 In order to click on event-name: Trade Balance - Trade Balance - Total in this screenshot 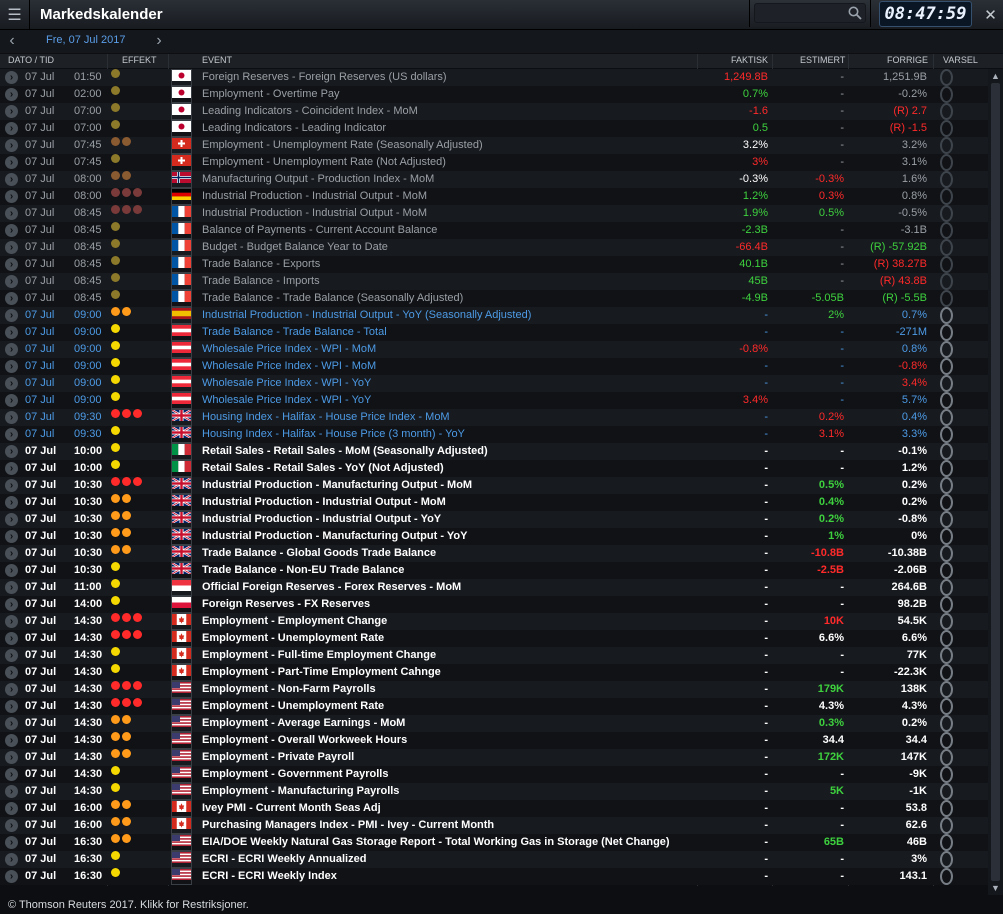, I will do `click(294, 332)`.